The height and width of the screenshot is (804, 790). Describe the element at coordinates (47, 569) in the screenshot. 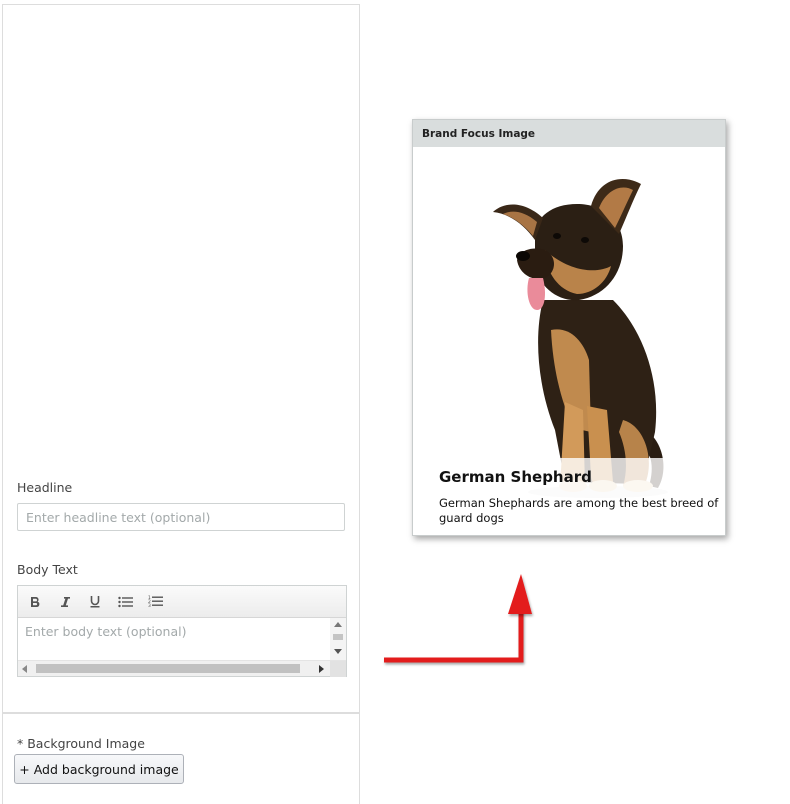

I see `body-text-label: Body Text` at that location.